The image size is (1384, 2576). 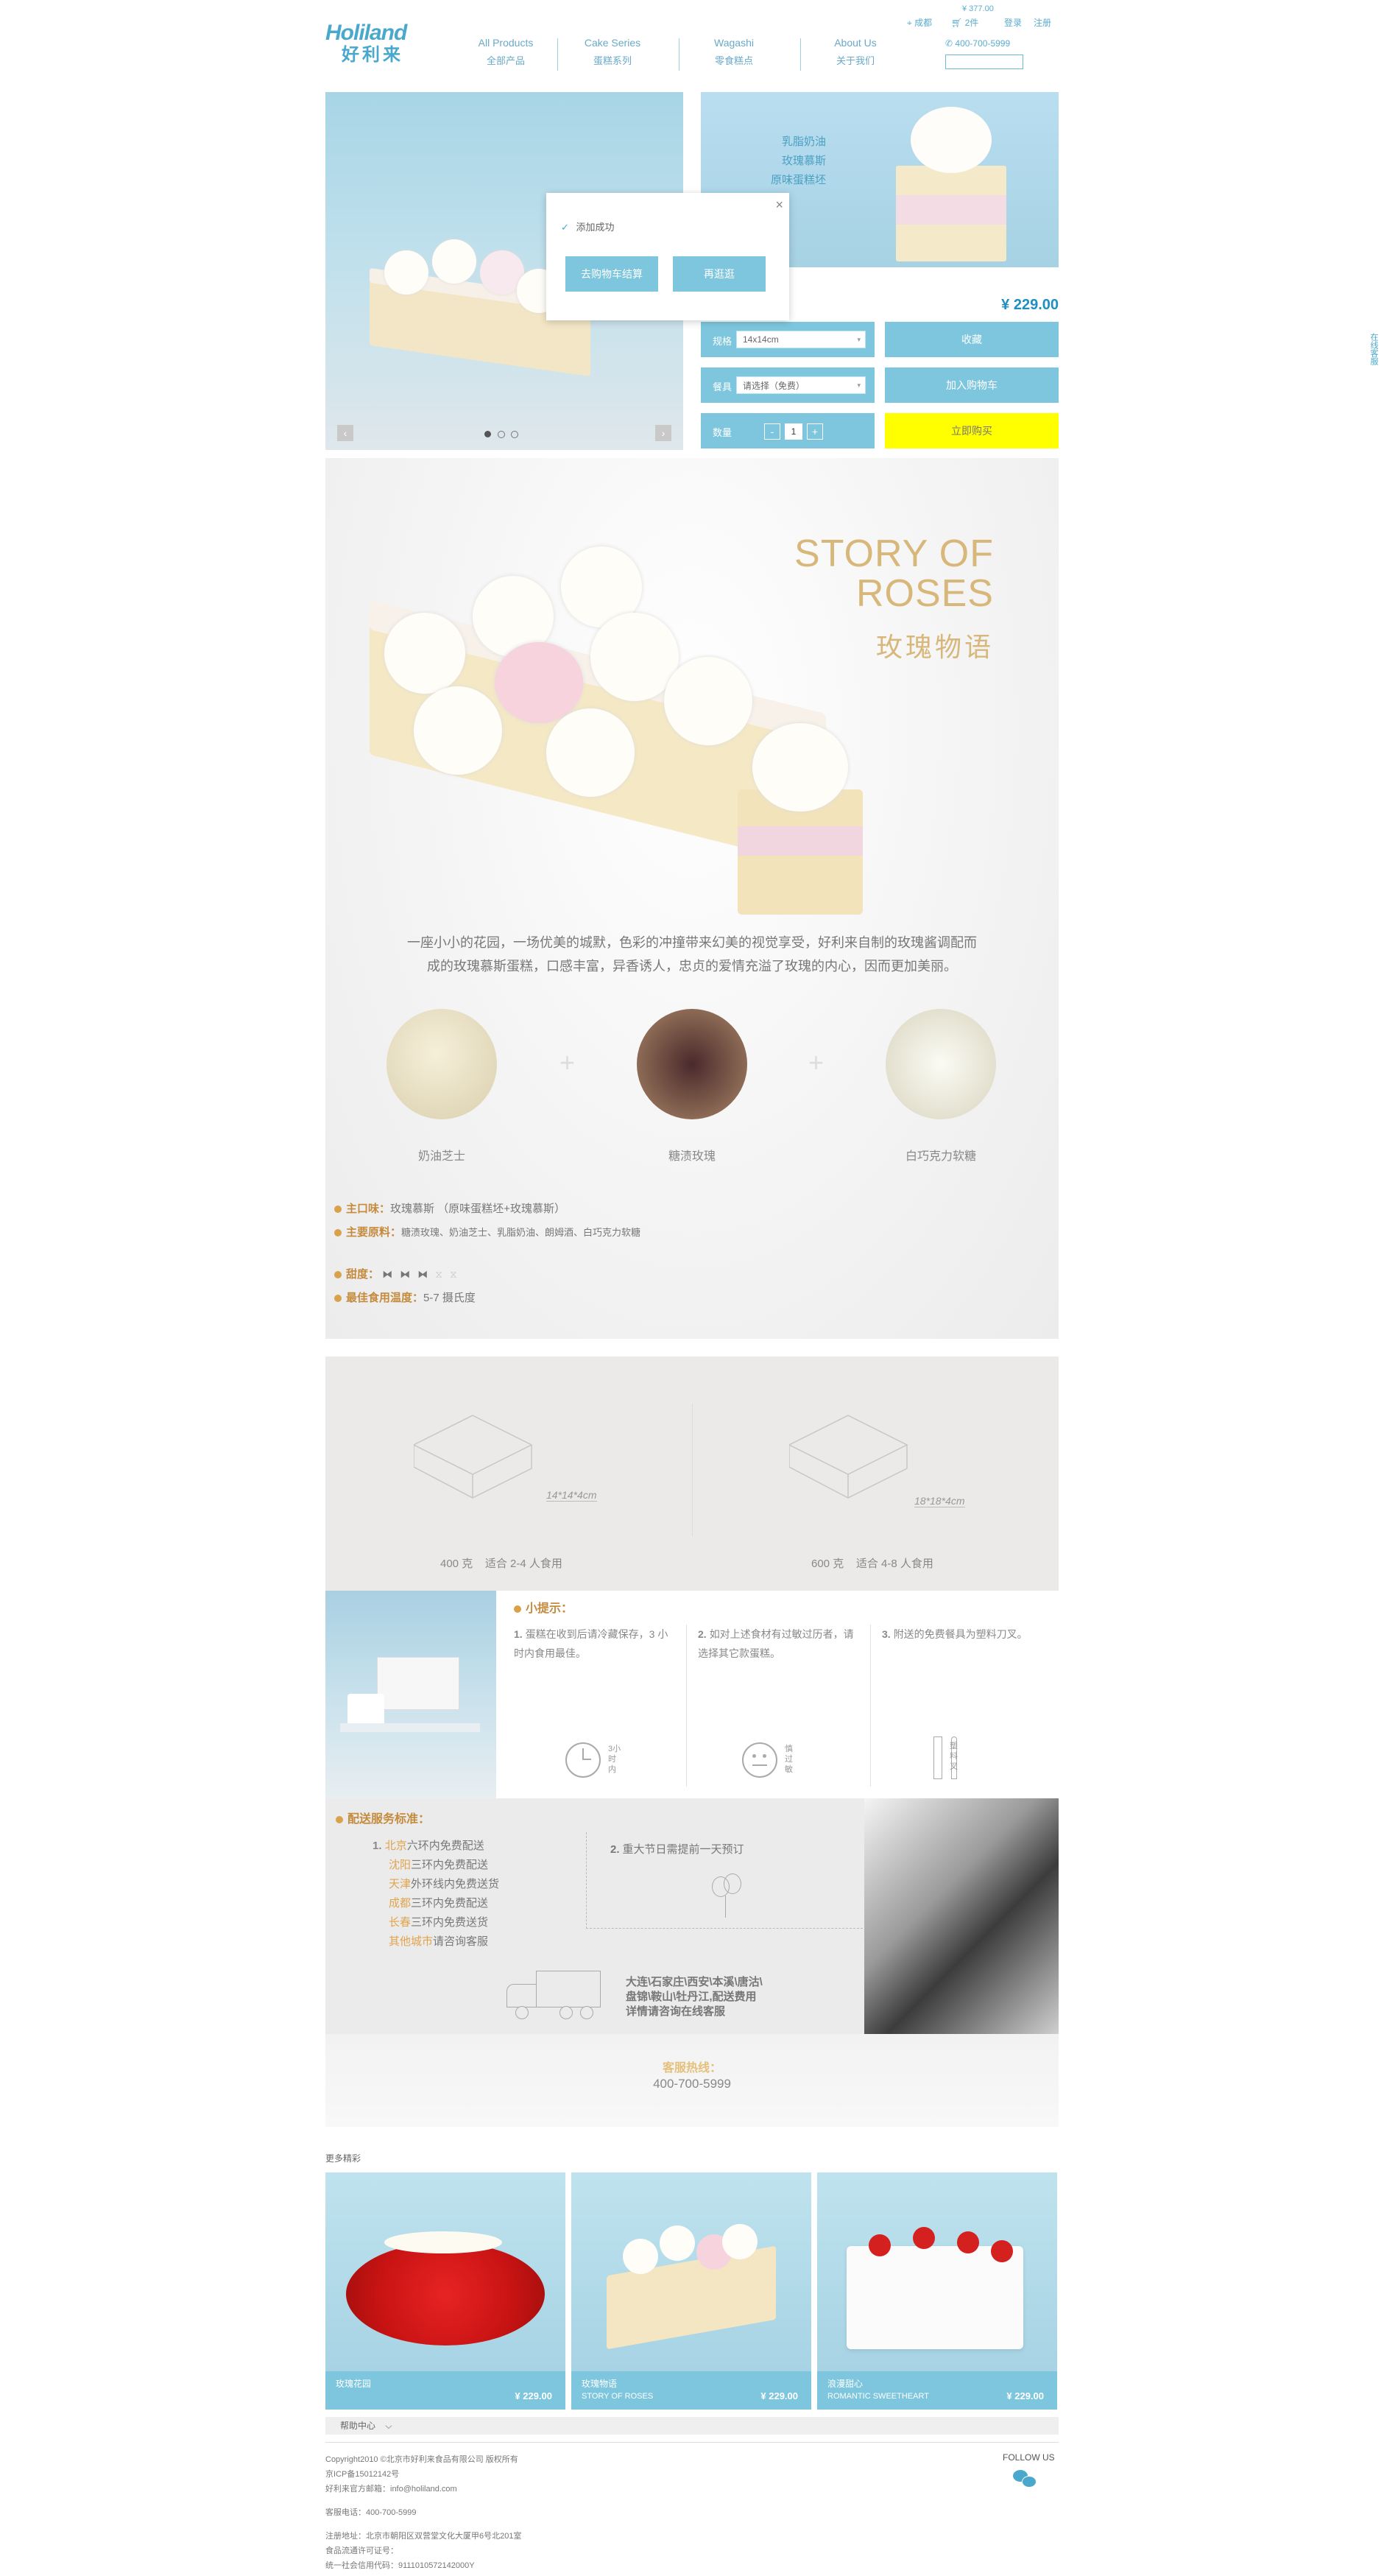 I want to click on ingredient-label: 白巧克力软糖, so click(x=940, y=1156).